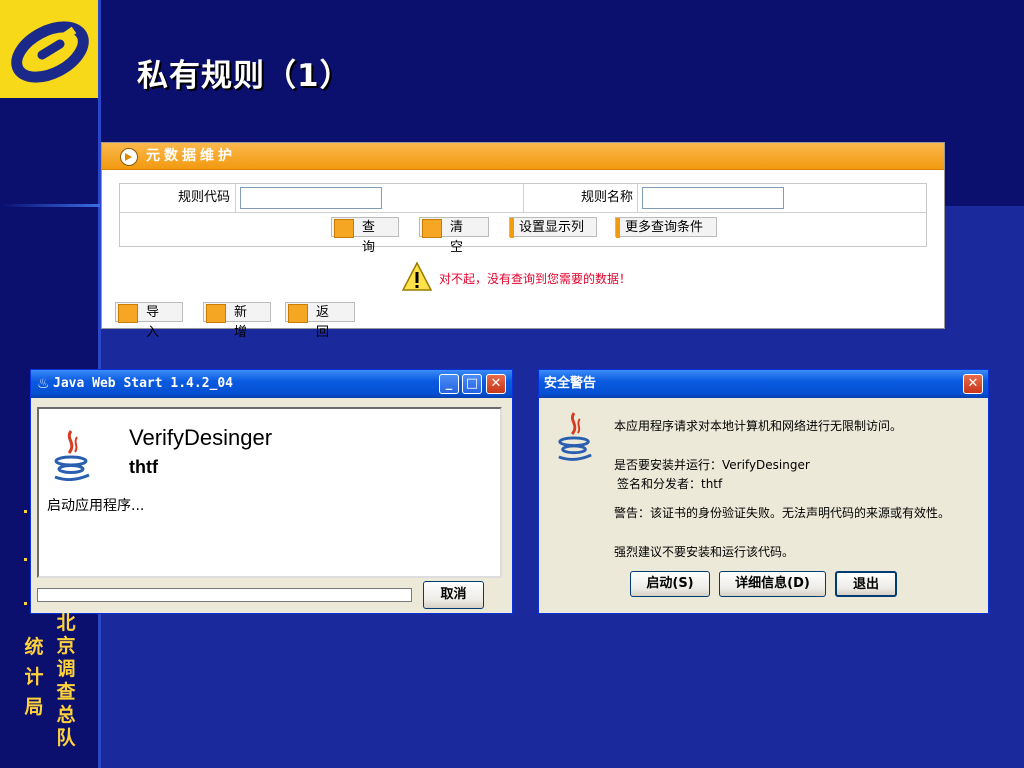  Describe the element at coordinates (244, 76) in the screenshot. I see `page-title: 私有规则（1）` at that location.